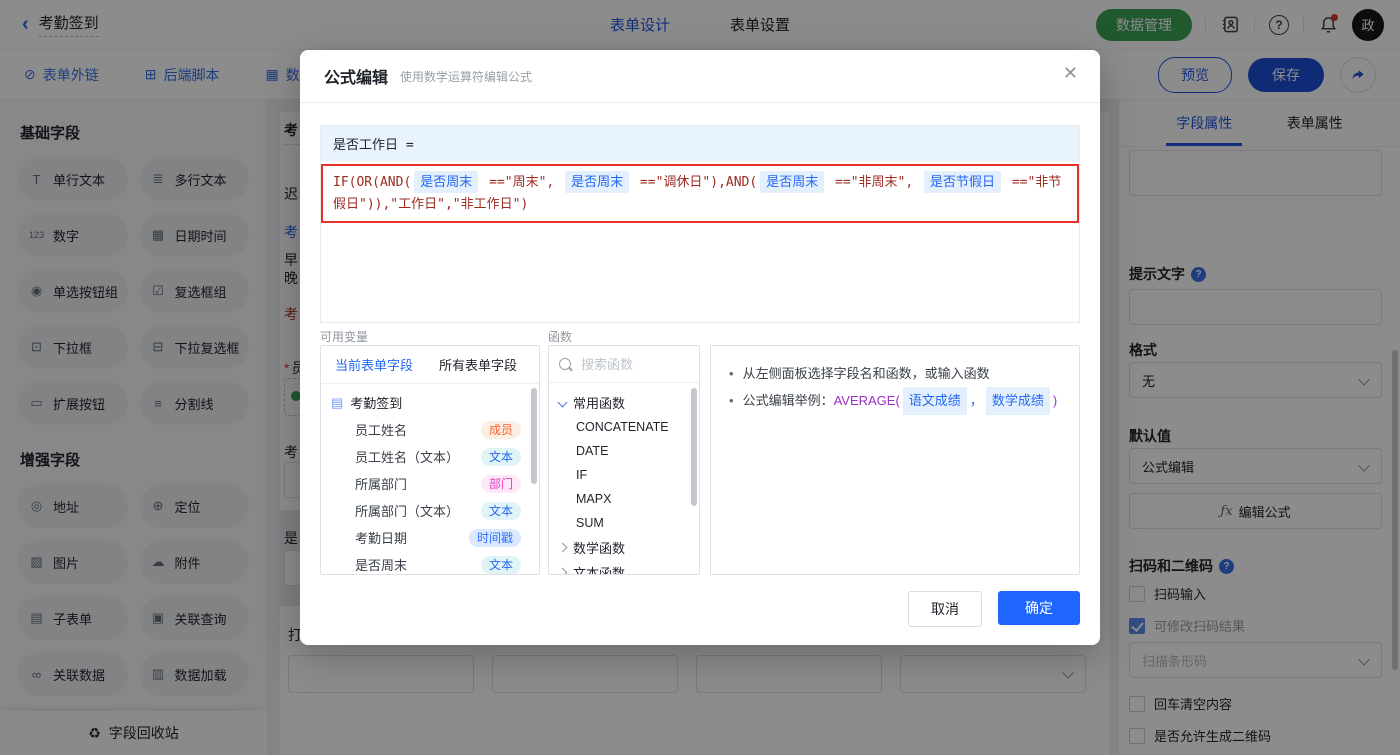 The width and height of the screenshot is (1400, 755). Describe the element at coordinates (374, 364) in the screenshot. I see `tab-current-form-fields: 当前表单字段` at that location.